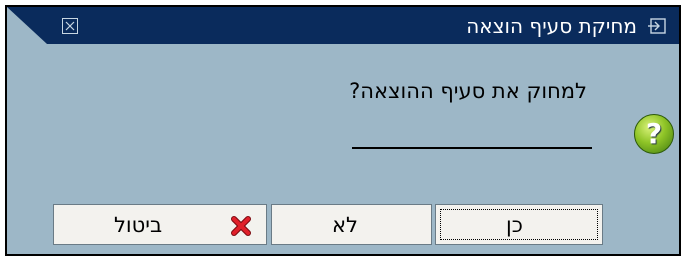 The height and width of the screenshot is (262, 690). What do you see at coordinates (654, 134) in the screenshot?
I see `question-mark-icon: ?` at bounding box center [654, 134].